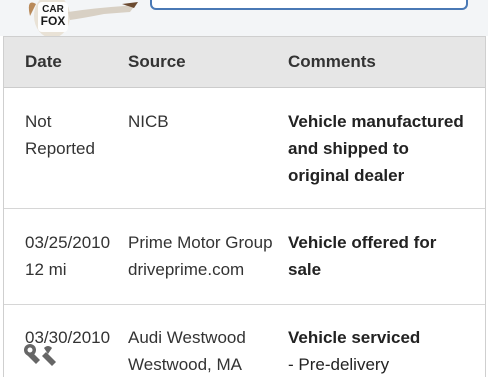 The height and width of the screenshot is (384, 488). I want to click on carfox-mascot-icon: CAR FOX, so click(83, 18).